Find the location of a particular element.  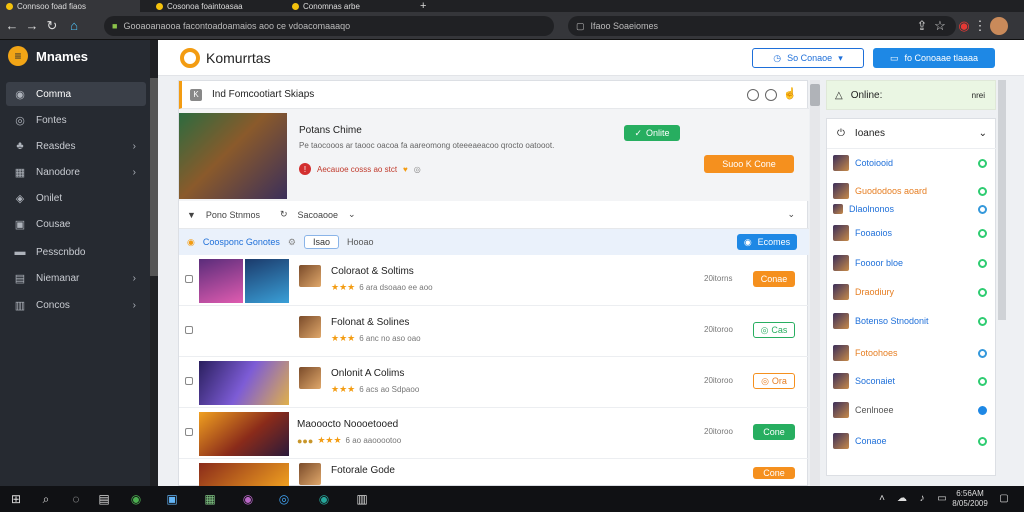

star-icon: ☆ is located at coordinates (940, 26).